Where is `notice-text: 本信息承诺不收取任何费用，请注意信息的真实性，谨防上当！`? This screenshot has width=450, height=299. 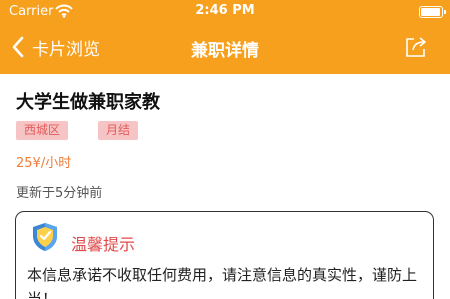 notice-text: 本信息承诺不收取任何费用，请注意信息的真实性，谨防上当！ is located at coordinates (222, 282).